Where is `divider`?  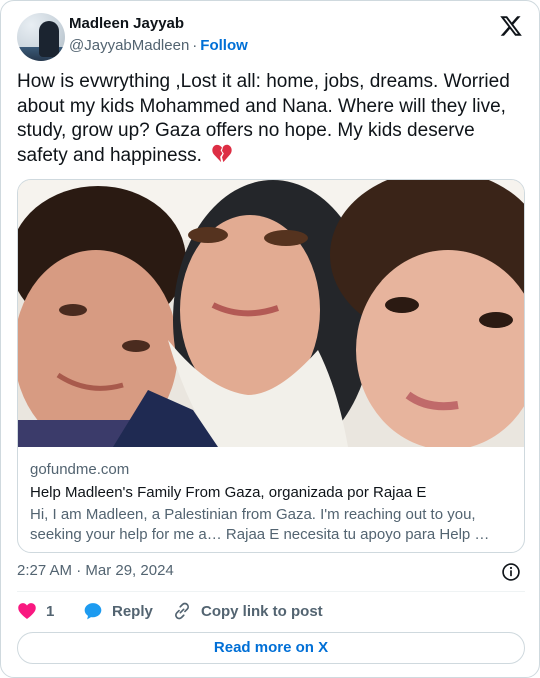 divider is located at coordinates (271, 591).